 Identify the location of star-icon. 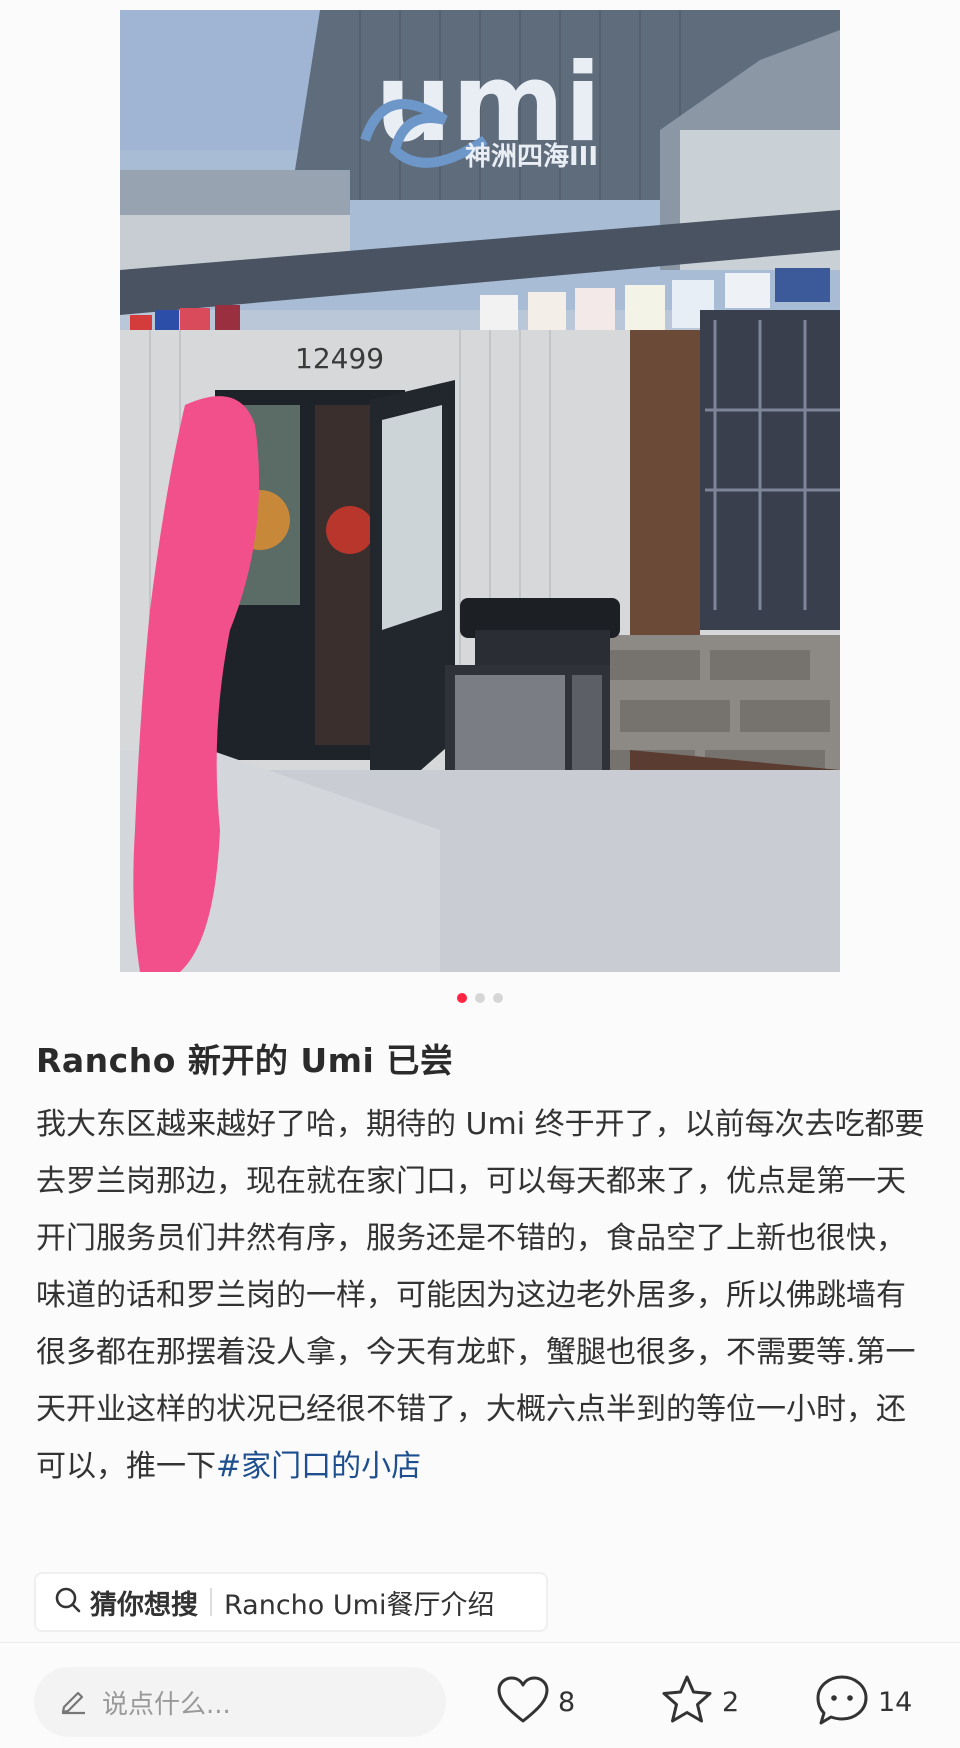
(687, 1702).